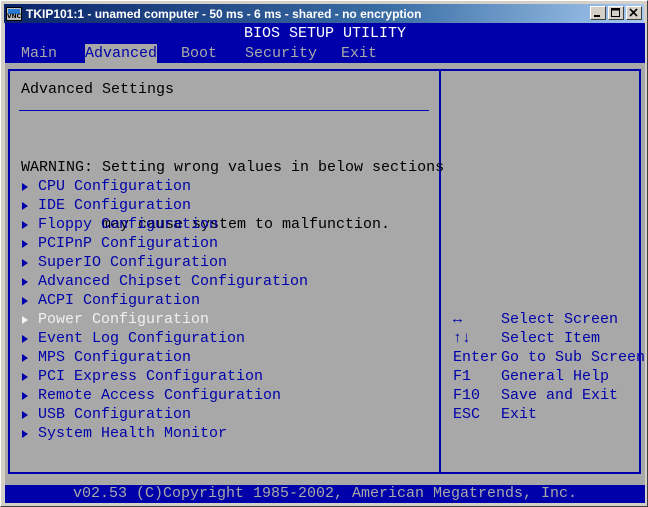 The image size is (648, 507). I want to click on bios-header: BIOS SETUP UTILITY, so click(325, 33).